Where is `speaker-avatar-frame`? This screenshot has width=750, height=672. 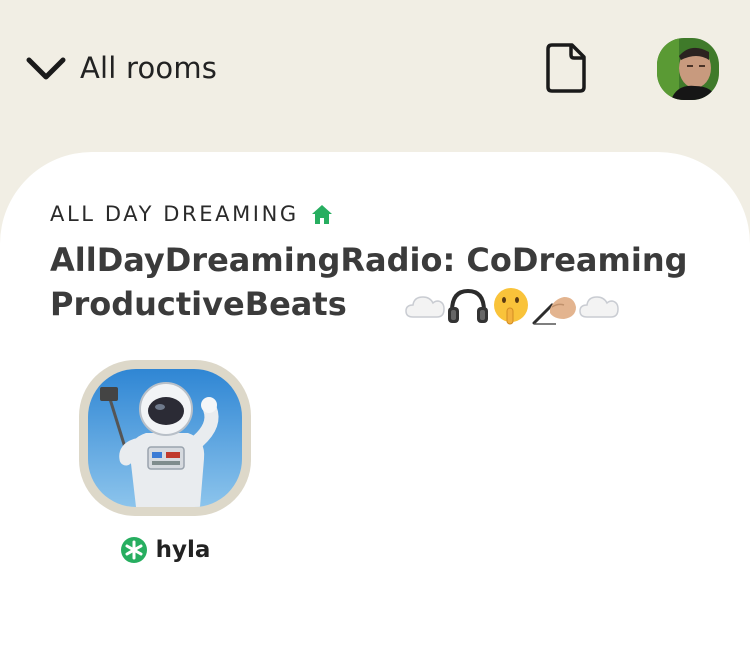 speaker-avatar-frame is located at coordinates (165, 438).